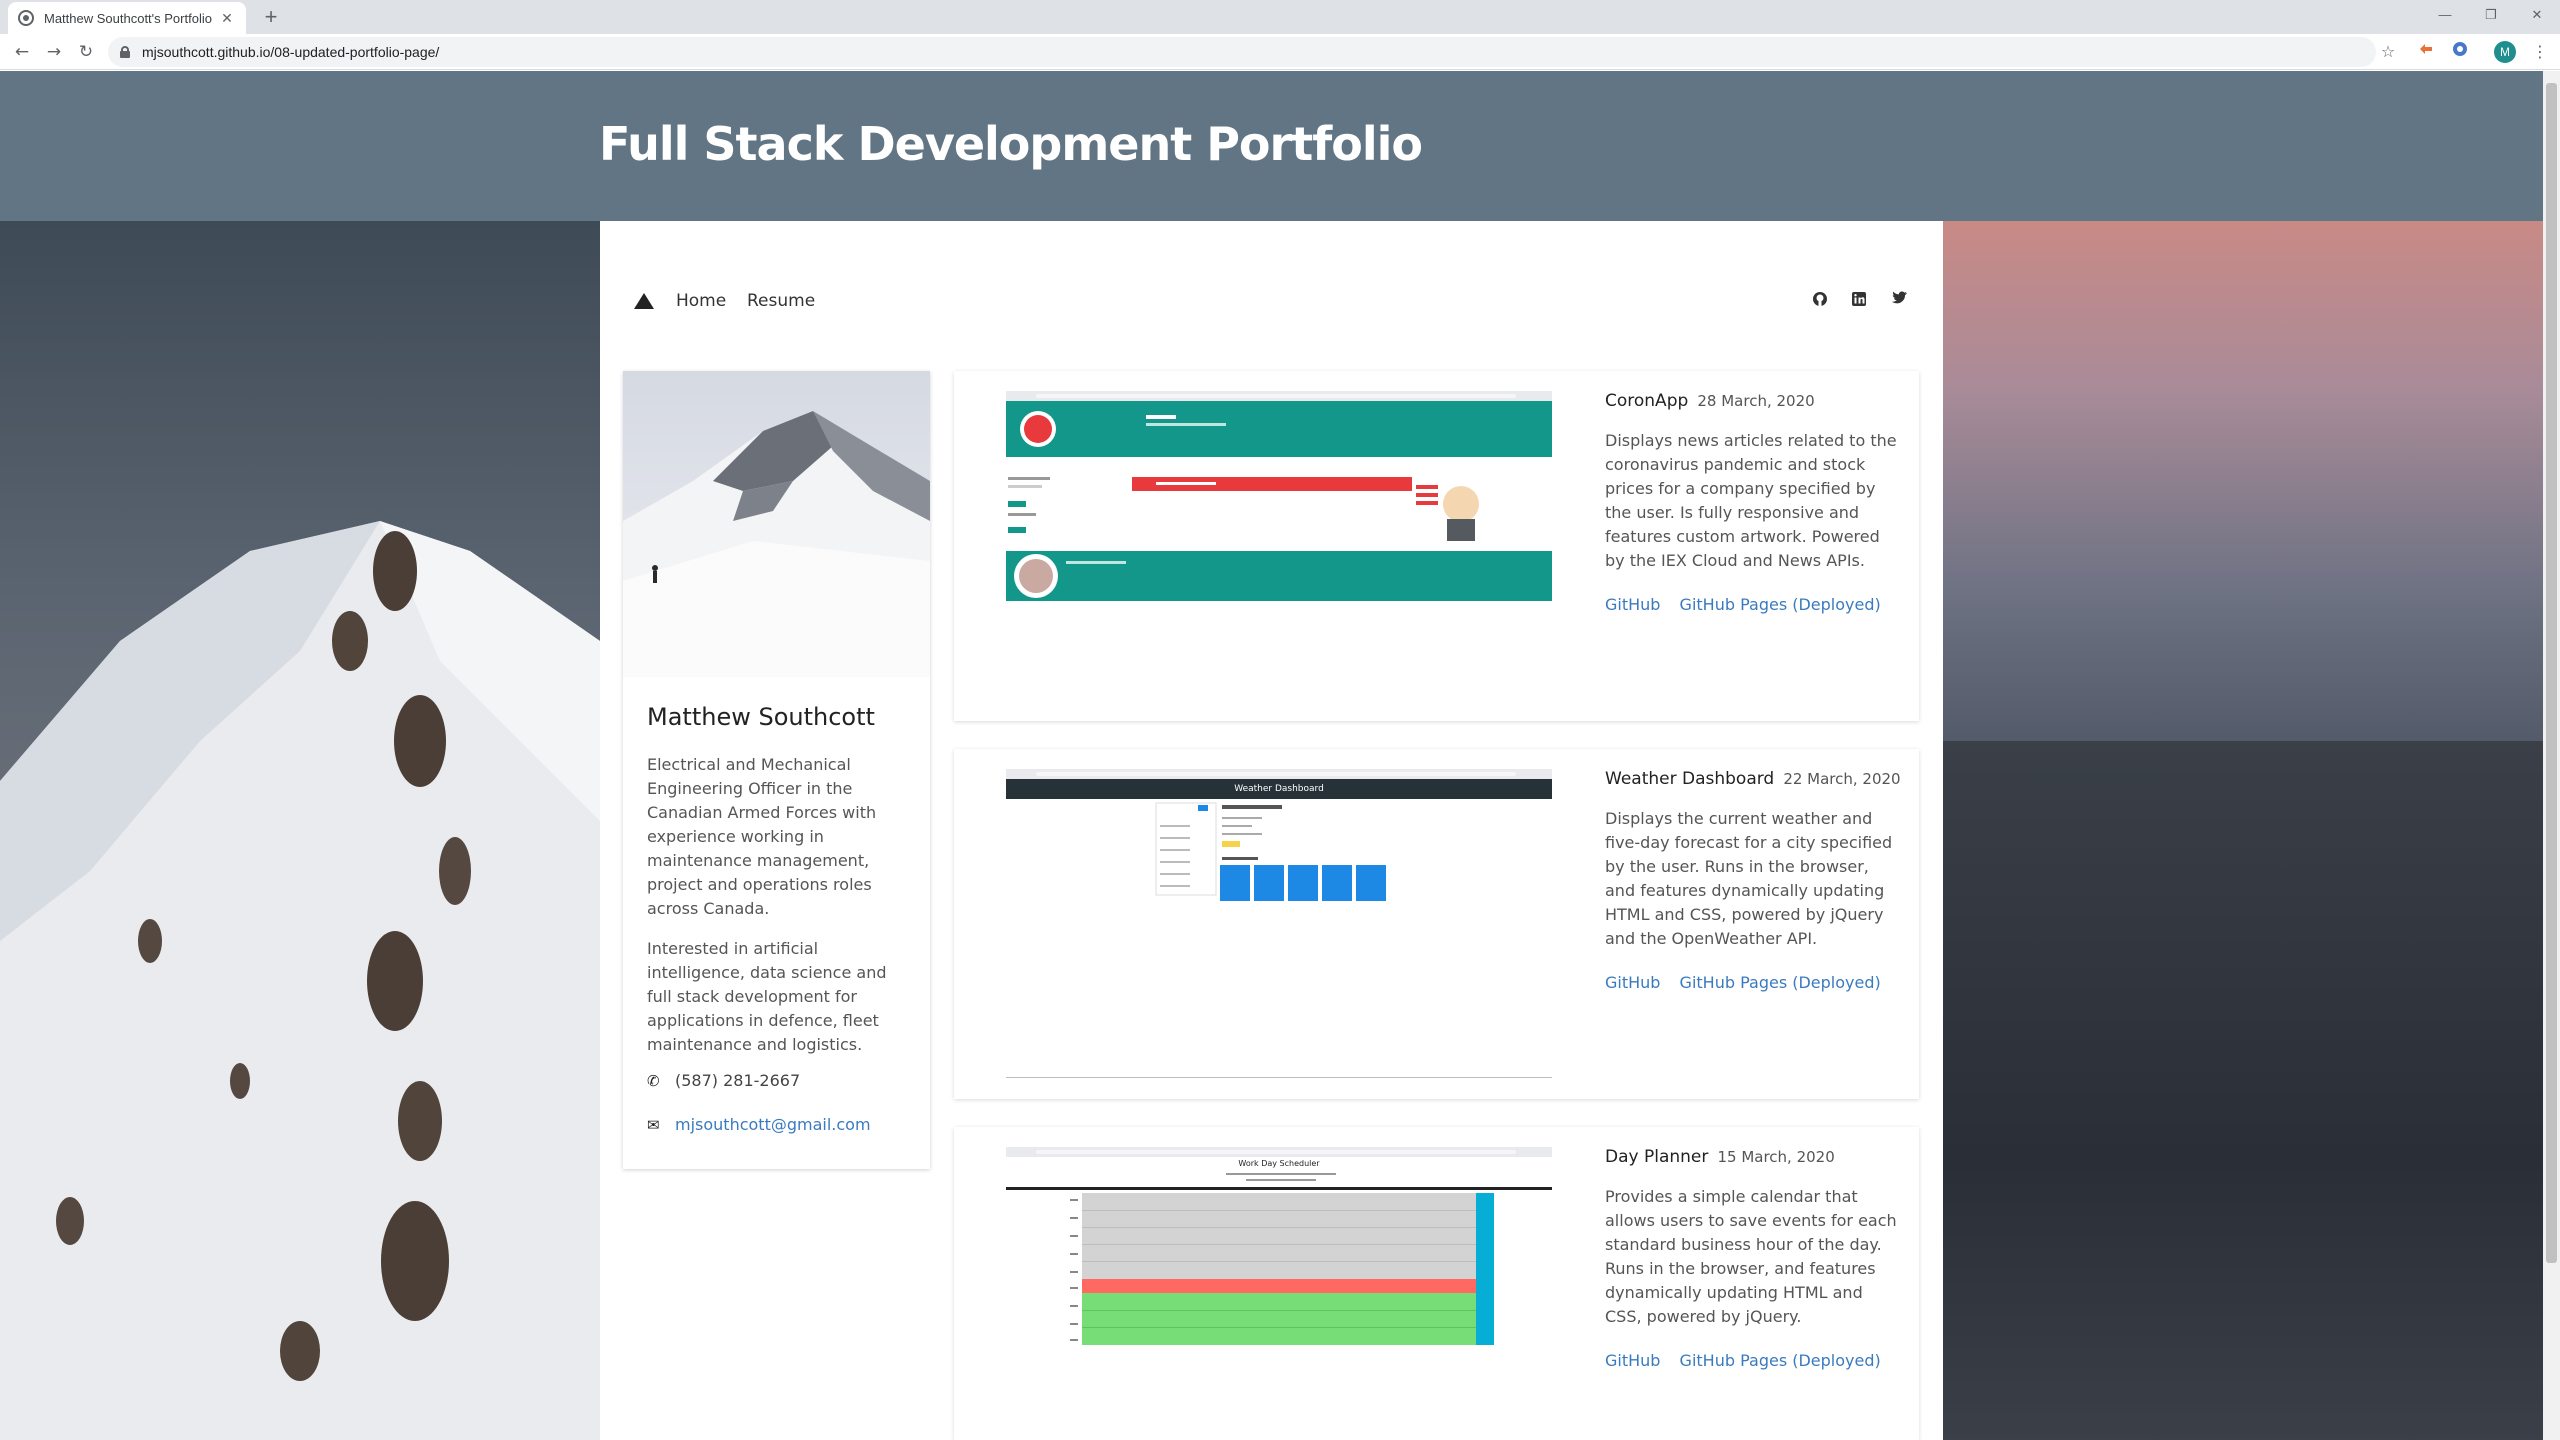 This screenshot has width=2560, height=1440. Describe the element at coordinates (227, 18) in the screenshot. I see `tab-close-icon: ✕` at that location.